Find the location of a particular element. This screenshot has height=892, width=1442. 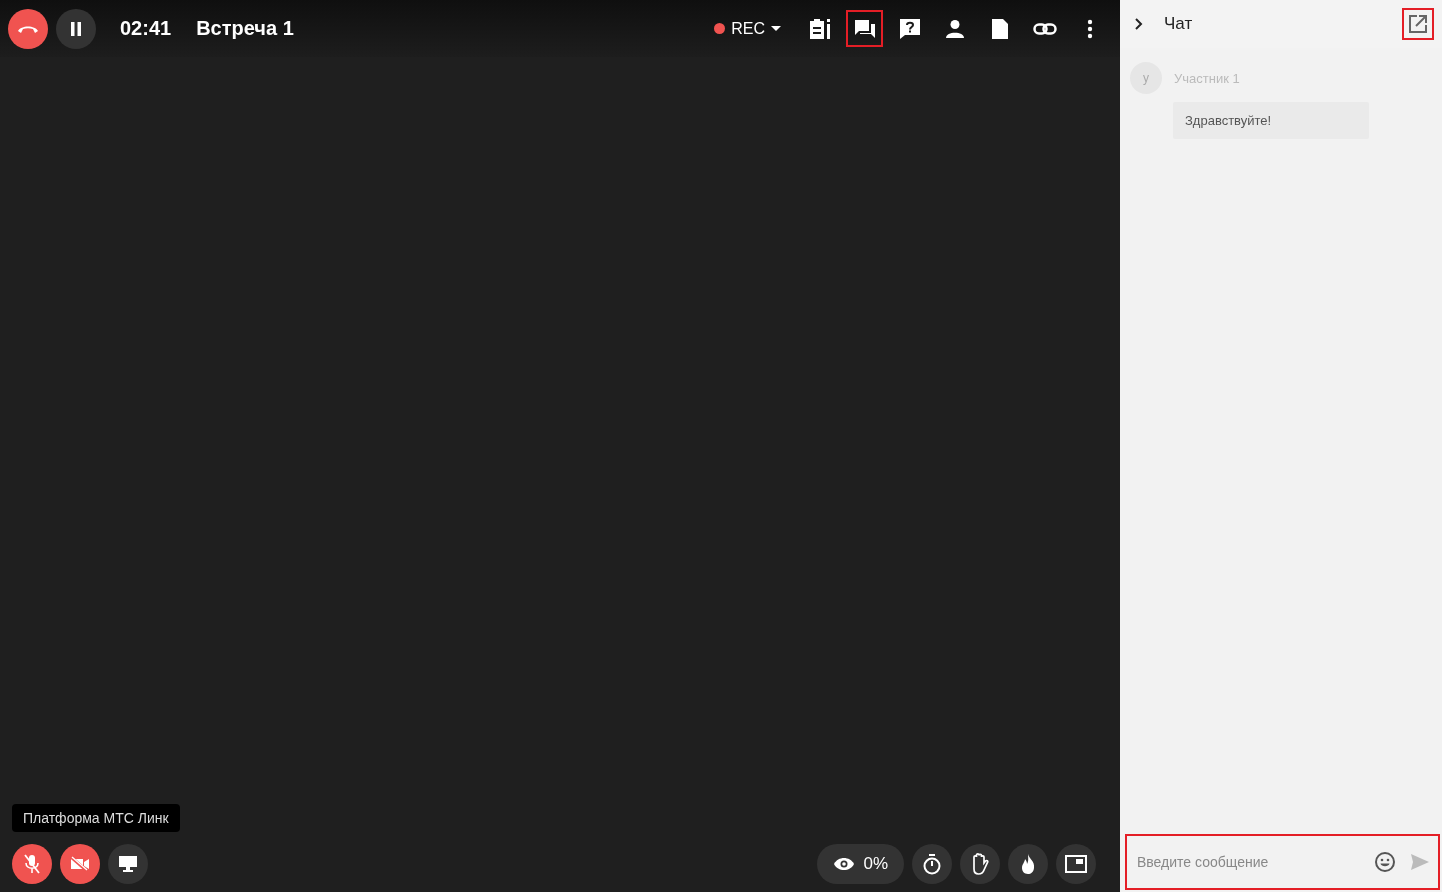

picture-in-picture-button is located at coordinates (1076, 864).